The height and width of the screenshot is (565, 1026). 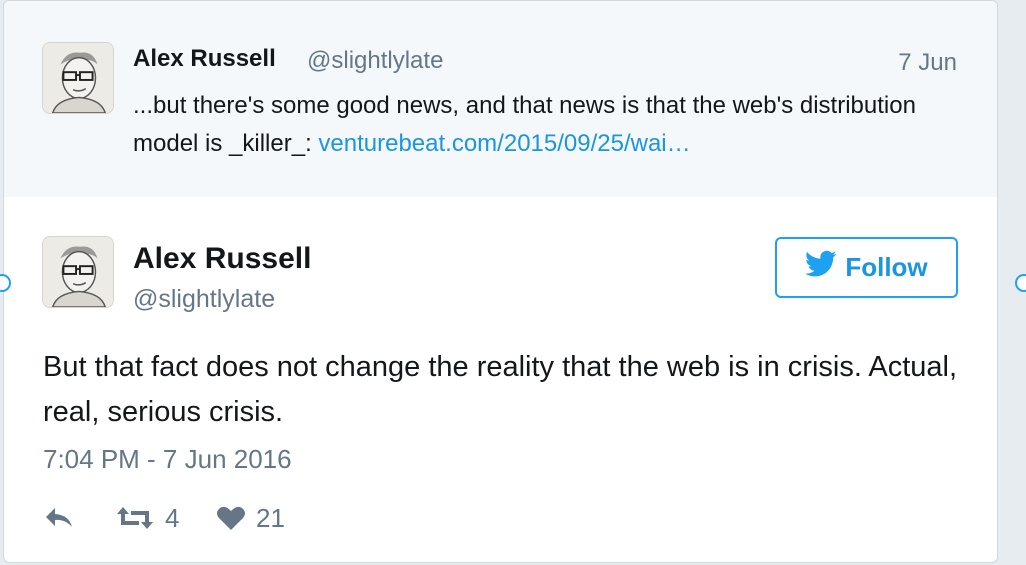 I want to click on follow-button-label: Follow, so click(x=886, y=267).